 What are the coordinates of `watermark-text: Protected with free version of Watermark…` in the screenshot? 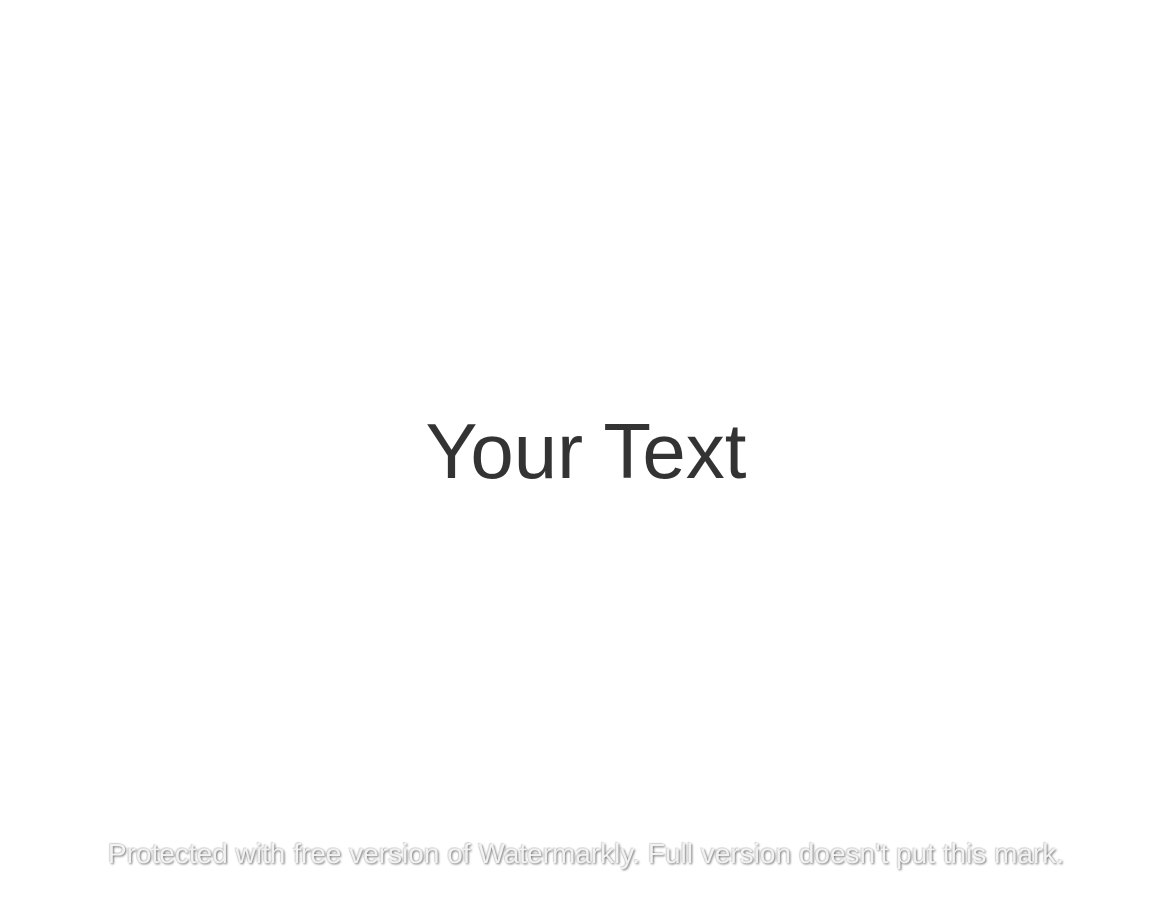 It's located at (586, 853).